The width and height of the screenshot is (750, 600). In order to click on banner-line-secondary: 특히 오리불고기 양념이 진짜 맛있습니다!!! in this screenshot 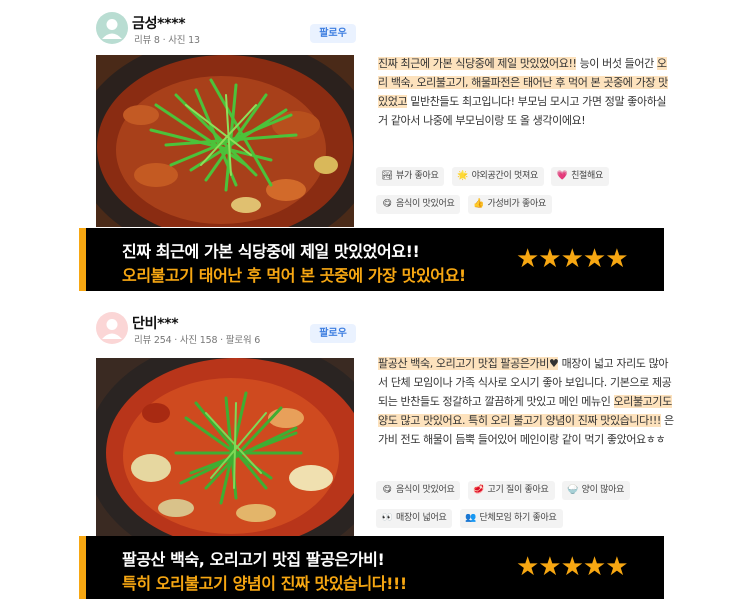, I will do `click(264, 583)`.